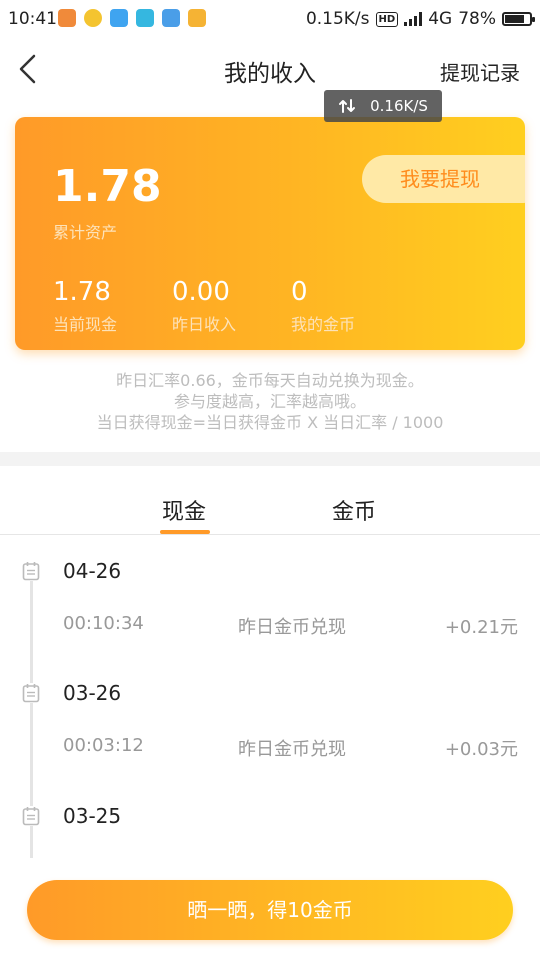 This screenshot has width=540, height=960. Describe the element at coordinates (440, 19) in the screenshot. I see `network-type: 4G` at that location.